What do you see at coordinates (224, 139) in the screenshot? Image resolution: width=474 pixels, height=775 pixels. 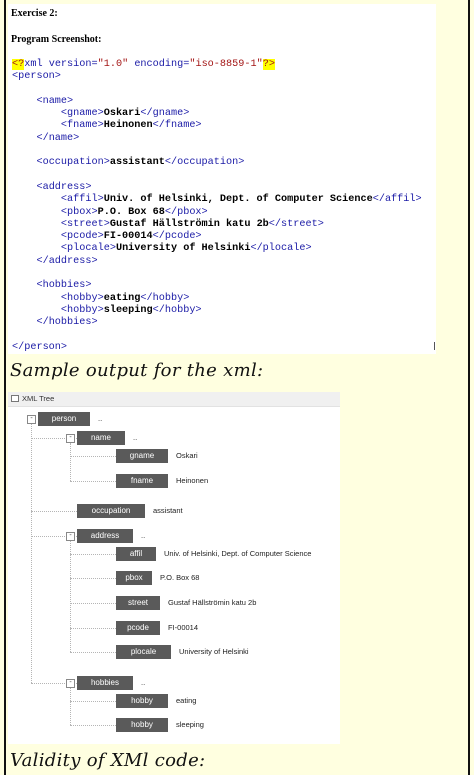 I see `xml-line: </name>` at bounding box center [224, 139].